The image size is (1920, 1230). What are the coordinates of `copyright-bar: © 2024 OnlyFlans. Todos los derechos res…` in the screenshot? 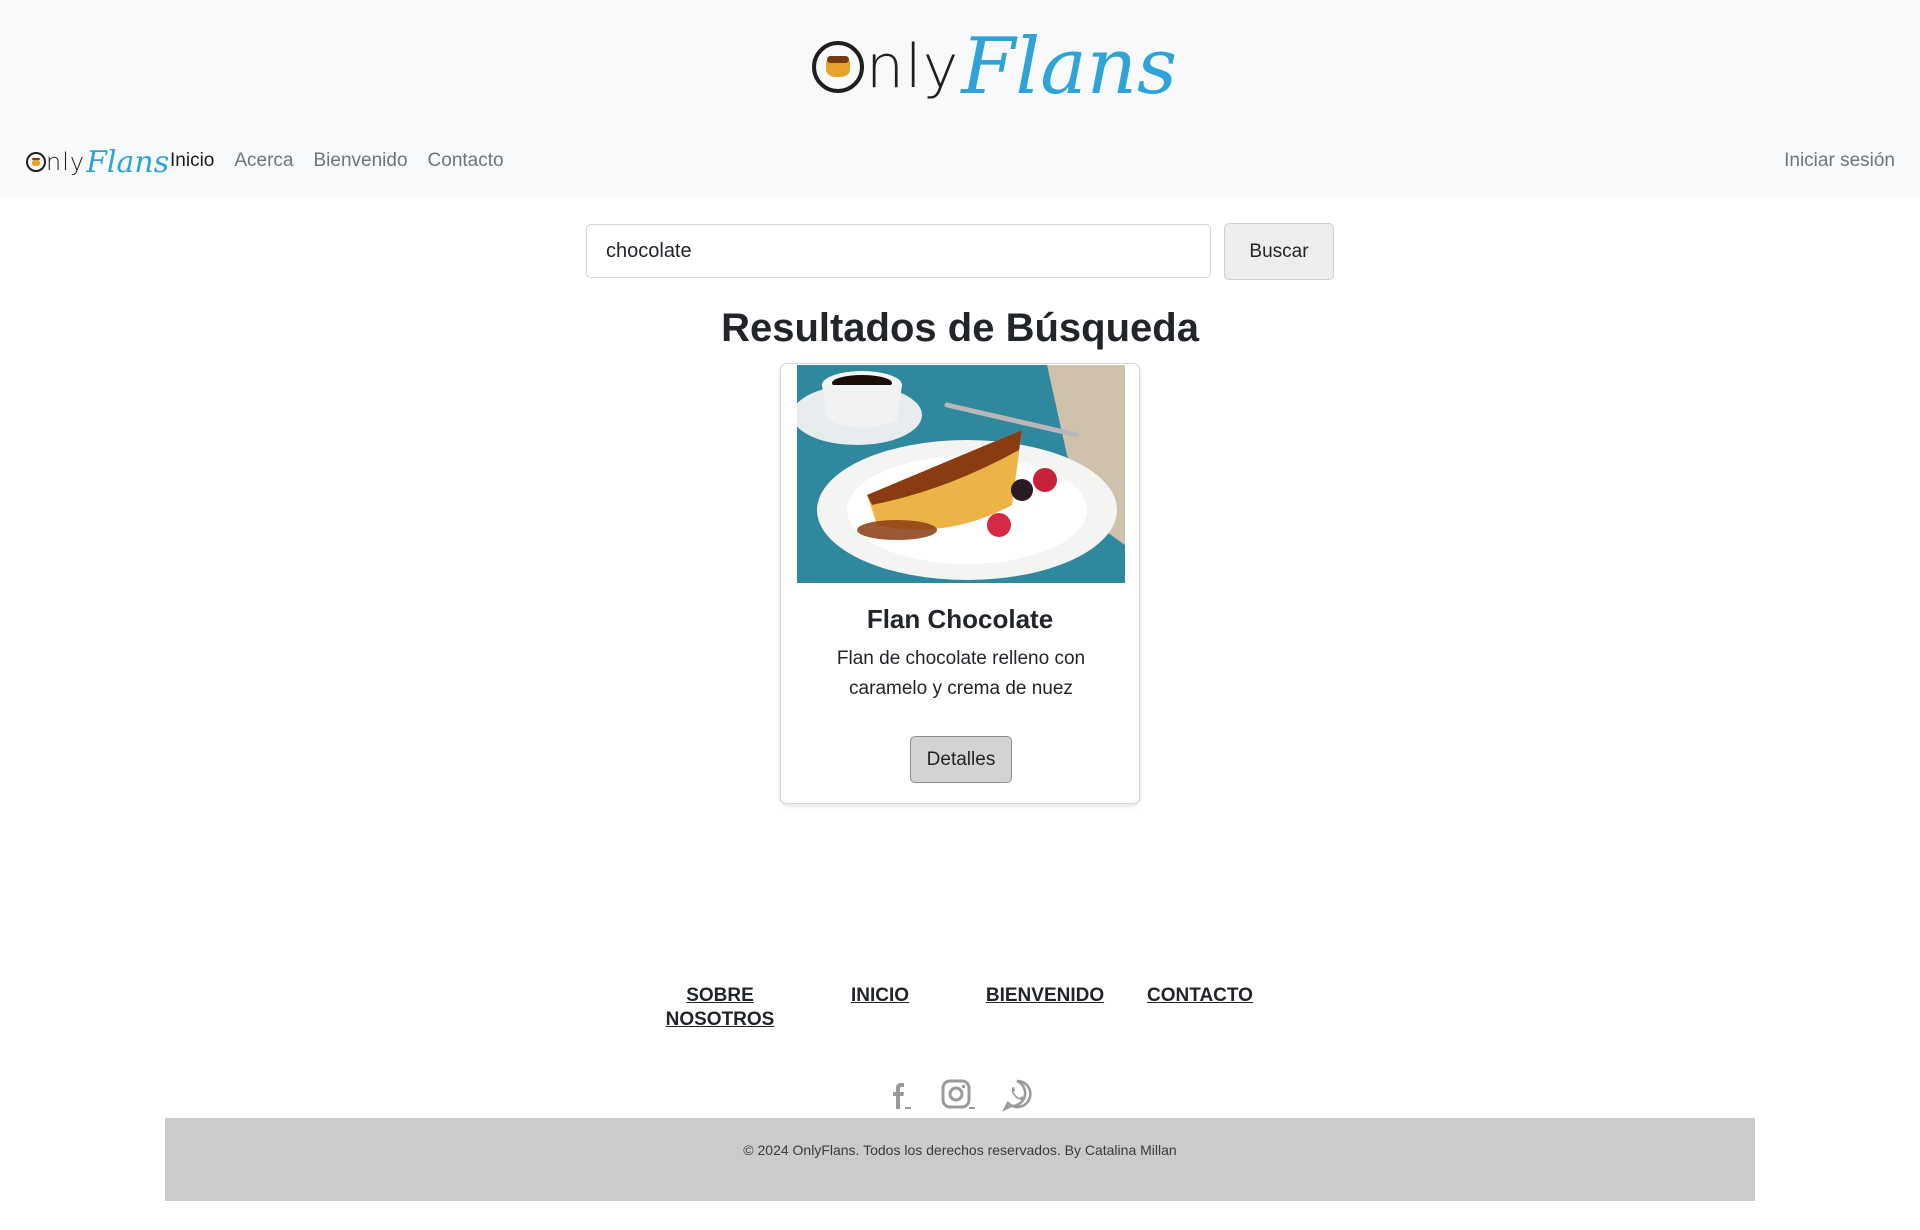 It's located at (960, 1159).